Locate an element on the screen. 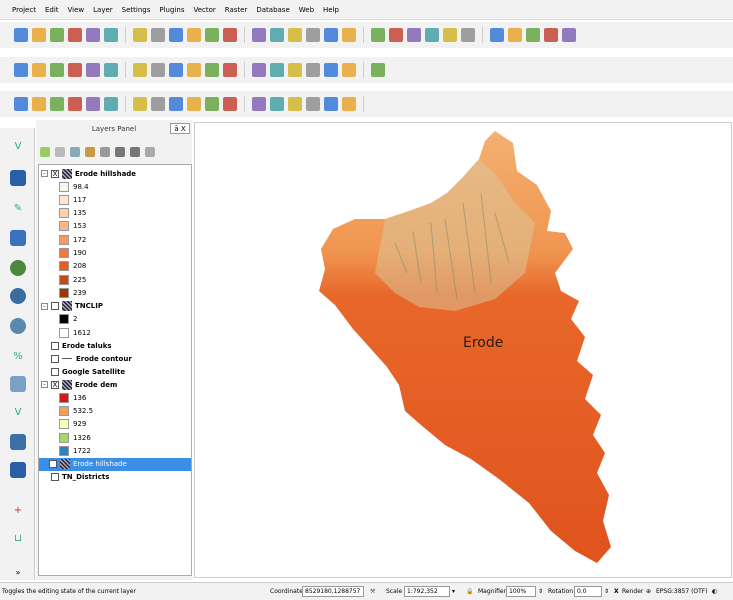  legend-entry: 532.5 is located at coordinates (76, 411).